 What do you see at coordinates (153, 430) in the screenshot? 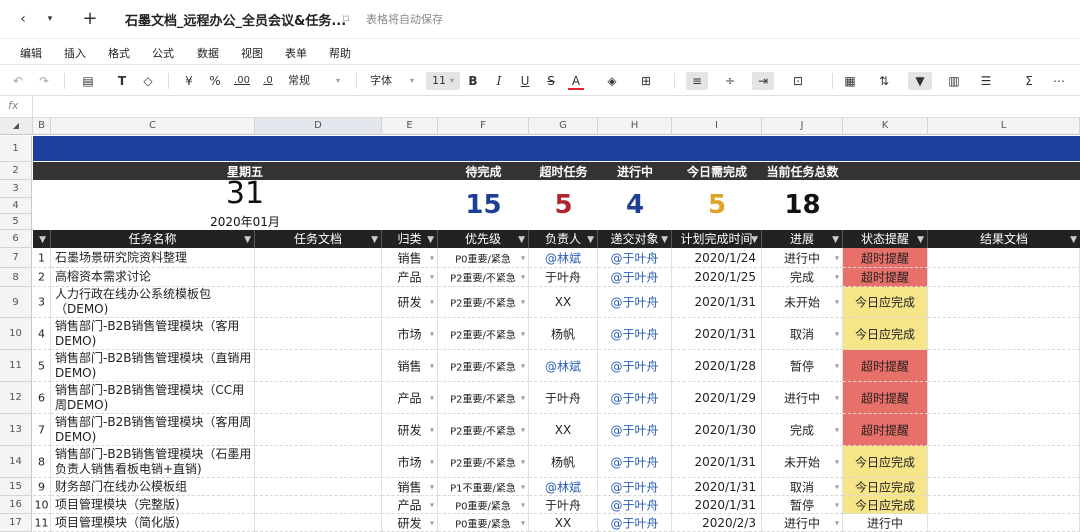
I see `task-name-cell: 销售部门-B2B销售管理模块（客用周DEMO)` at bounding box center [153, 430].